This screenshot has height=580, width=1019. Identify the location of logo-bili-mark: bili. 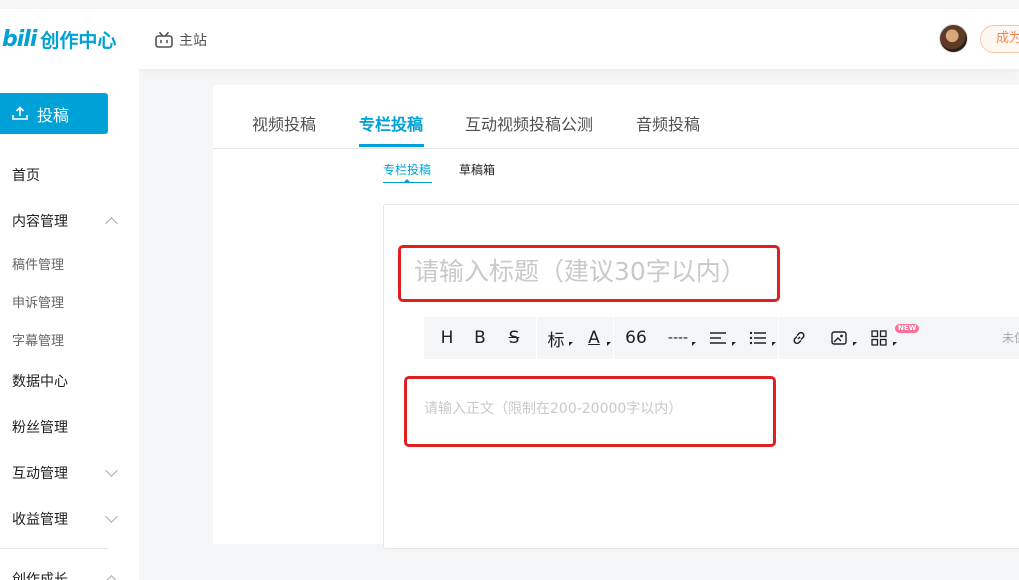
(19, 39).